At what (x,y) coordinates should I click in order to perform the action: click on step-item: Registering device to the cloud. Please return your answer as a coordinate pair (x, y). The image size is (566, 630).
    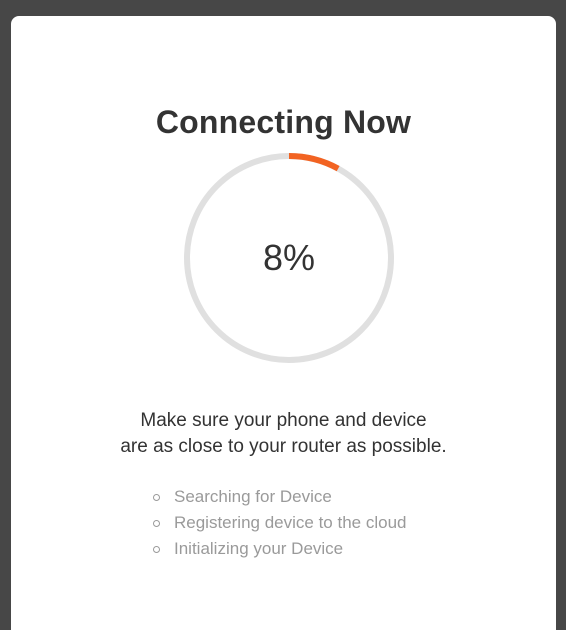
    Looking at the image, I should click on (279, 523).